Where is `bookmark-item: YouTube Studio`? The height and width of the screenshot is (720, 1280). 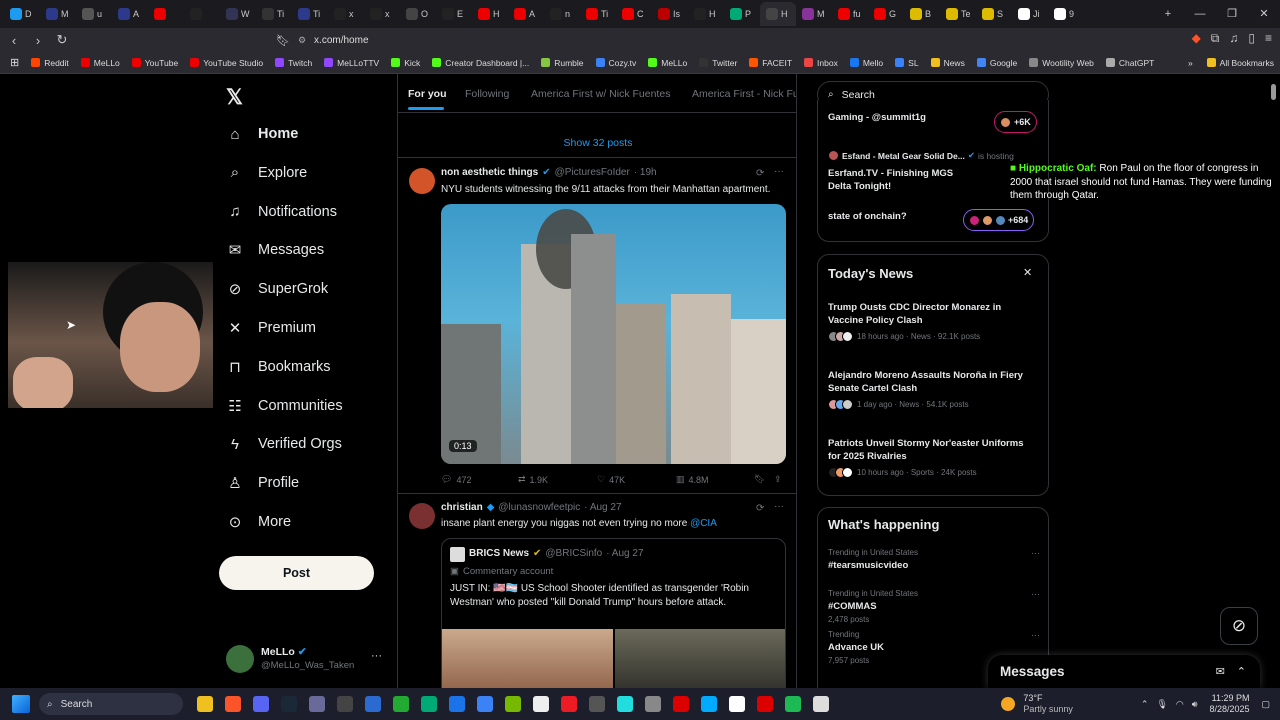 bookmark-item: YouTube Studio is located at coordinates (226, 63).